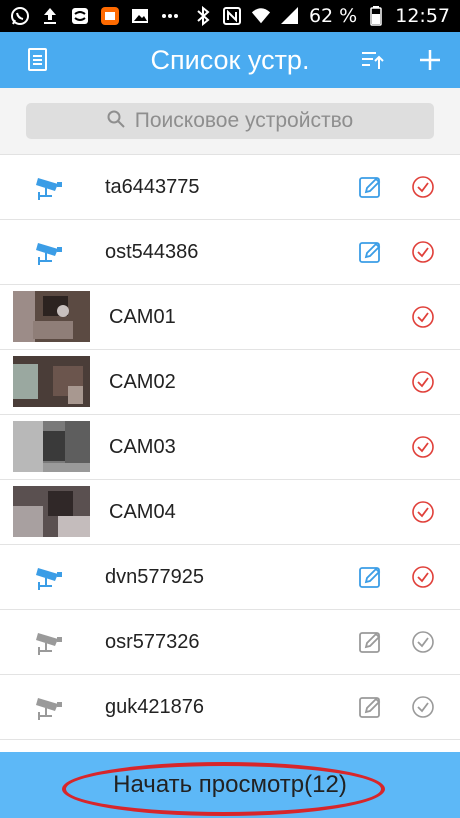 Image resolution: width=460 pixels, height=818 pixels. Describe the element at coordinates (142, 447) in the screenshot. I see `device-name: CAM03` at that location.